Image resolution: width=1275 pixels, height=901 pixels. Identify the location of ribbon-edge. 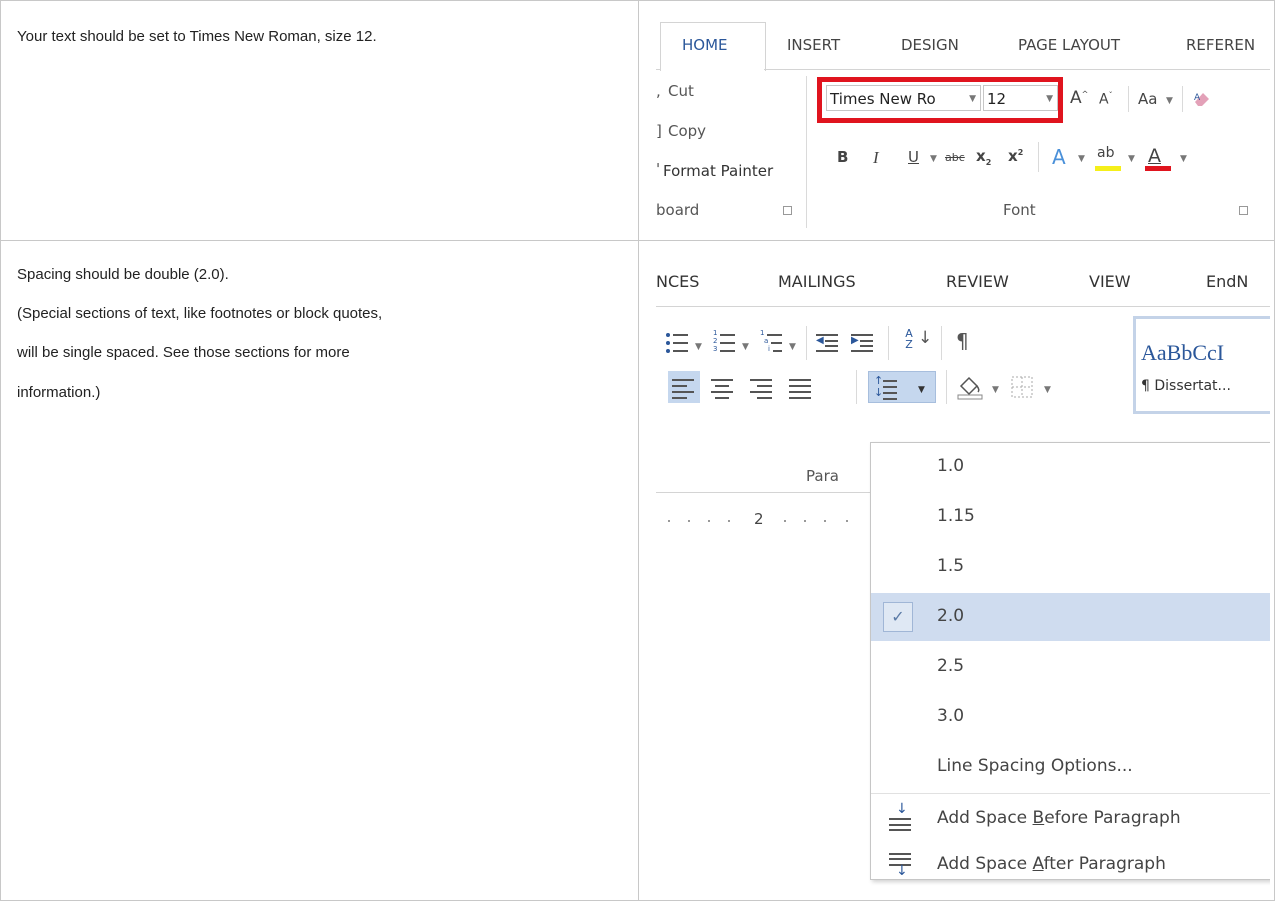
(963, 306).